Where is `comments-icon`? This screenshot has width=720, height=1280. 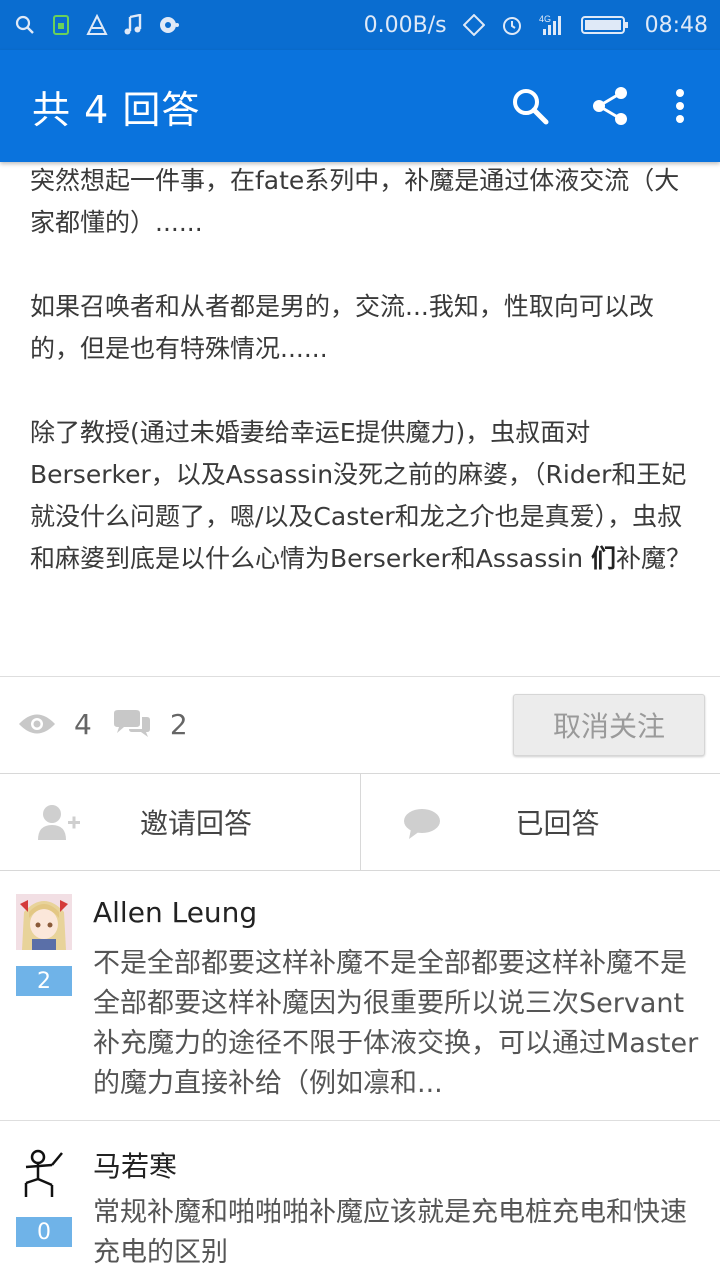 comments-icon is located at coordinates (131, 723).